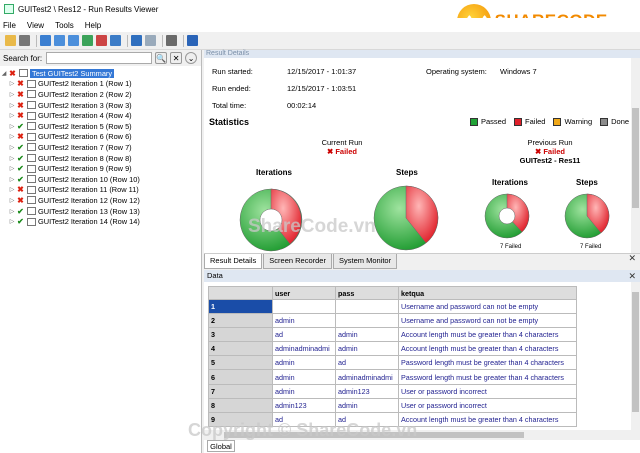  I want to click on menu-tools: Tools, so click(64, 25).